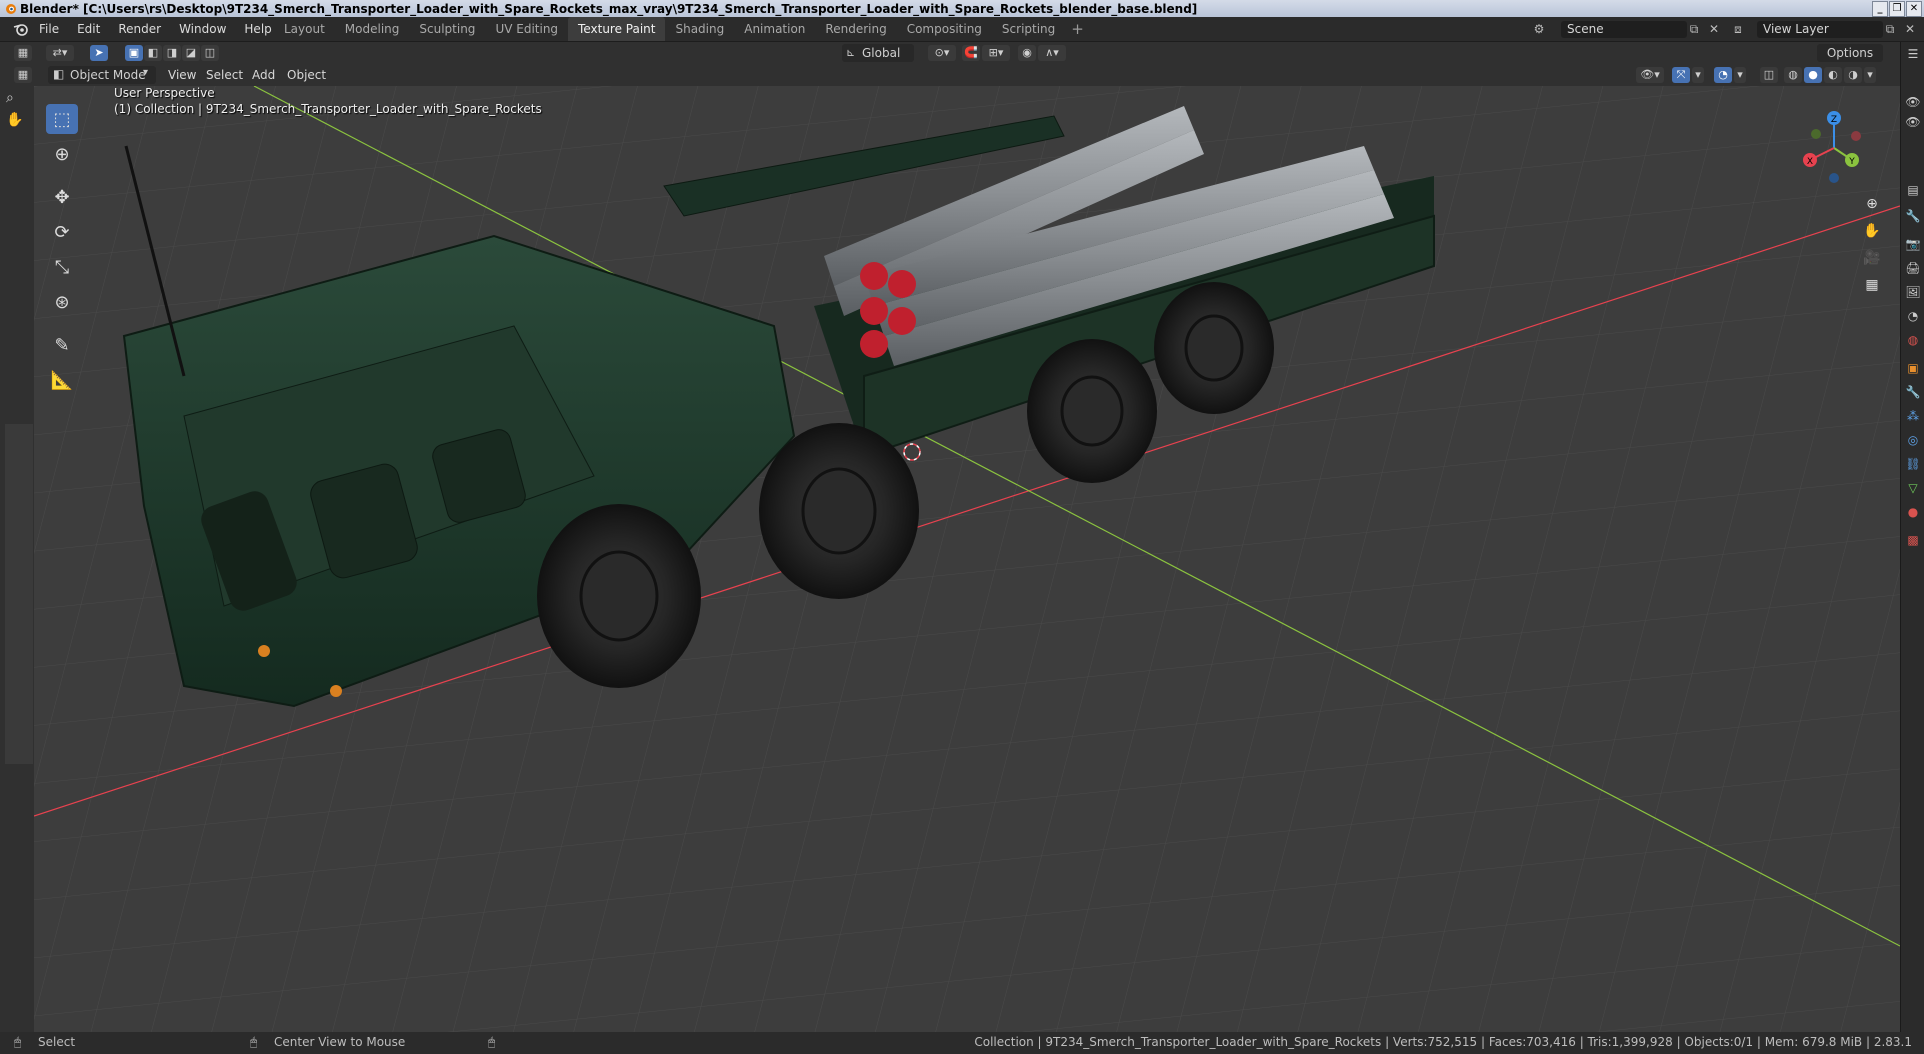  What do you see at coordinates (62, 267) in the screenshot?
I see `scale-tool: ⤡` at bounding box center [62, 267].